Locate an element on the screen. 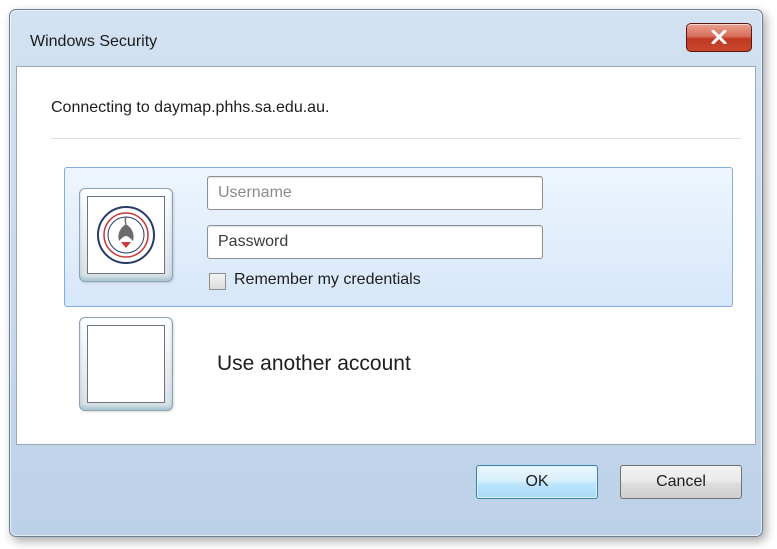 The height and width of the screenshot is (549, 777). dialog-title: Windows Security is located at coordinates (94, 41).